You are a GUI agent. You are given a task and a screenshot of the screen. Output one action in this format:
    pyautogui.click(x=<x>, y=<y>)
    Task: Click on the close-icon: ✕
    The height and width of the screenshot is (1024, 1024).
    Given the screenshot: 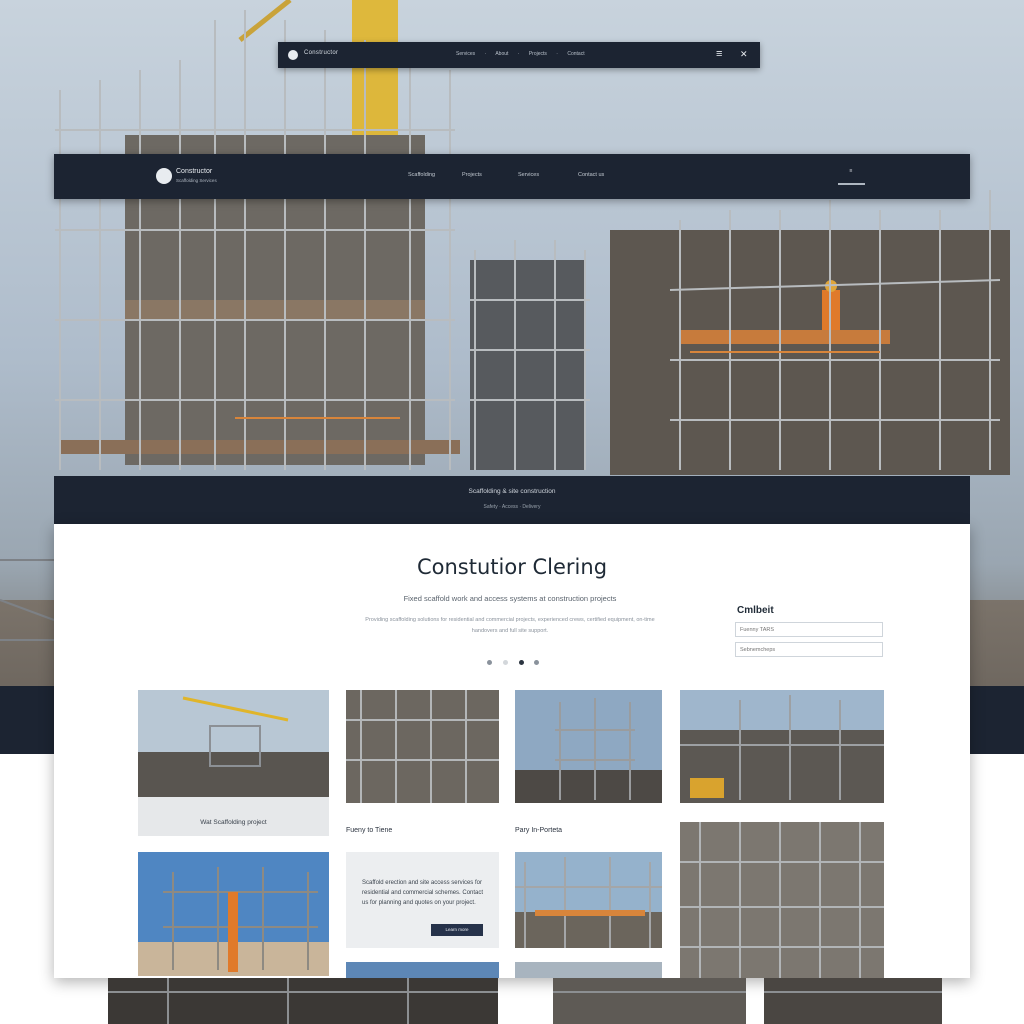 What is the action you would take?
    pyautogui.click(x=744, y=54)
    